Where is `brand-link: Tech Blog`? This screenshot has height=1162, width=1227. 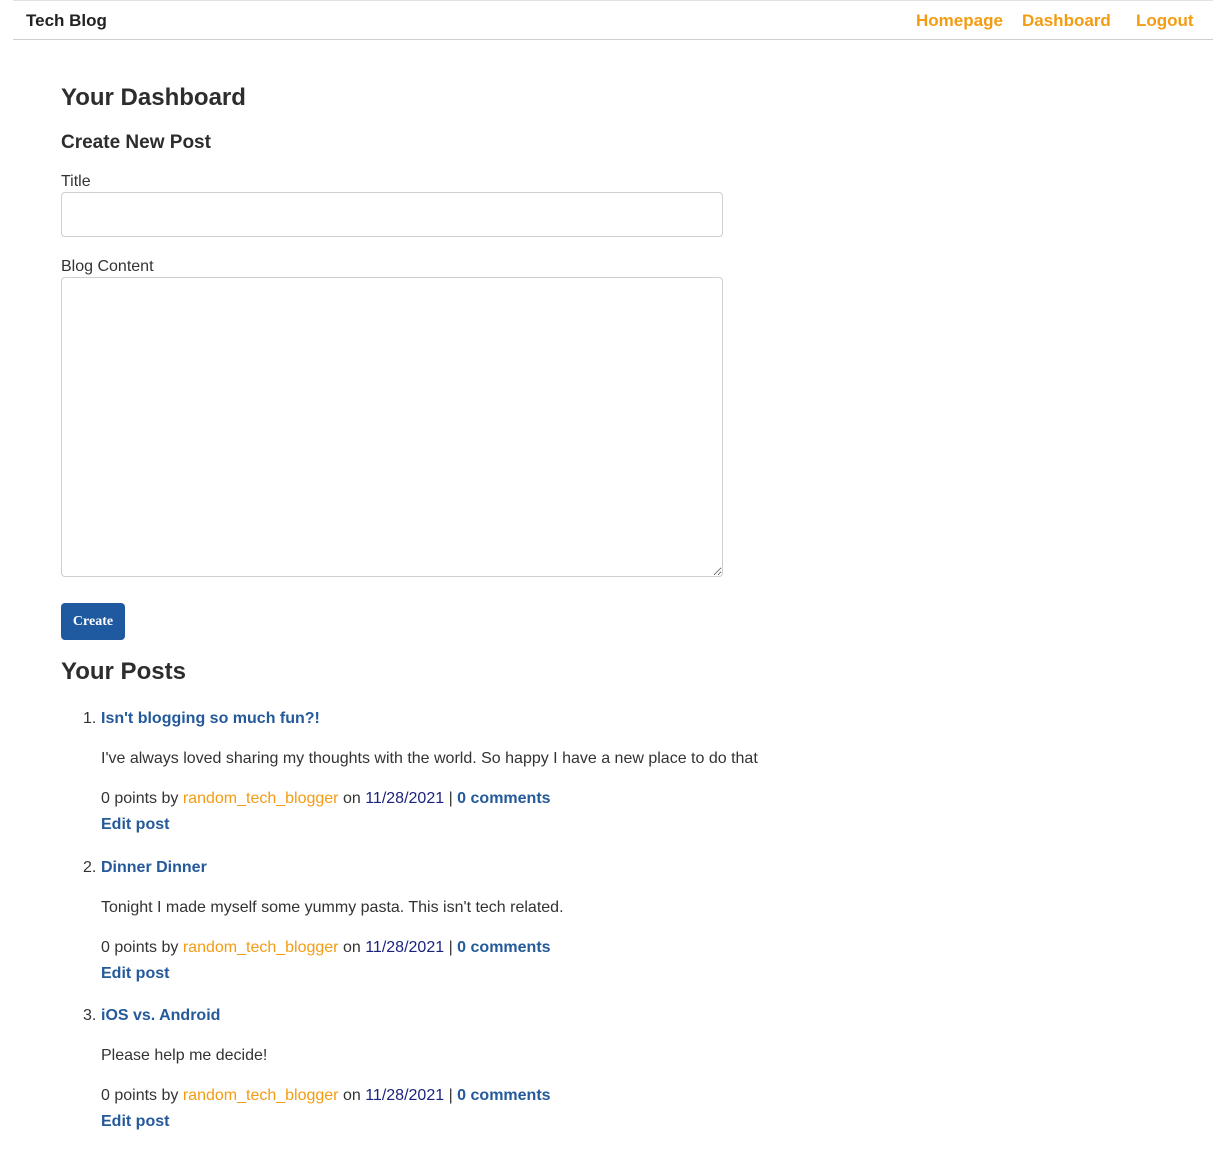
brand-link: Tech Blog is located at coordinates (66, 21).